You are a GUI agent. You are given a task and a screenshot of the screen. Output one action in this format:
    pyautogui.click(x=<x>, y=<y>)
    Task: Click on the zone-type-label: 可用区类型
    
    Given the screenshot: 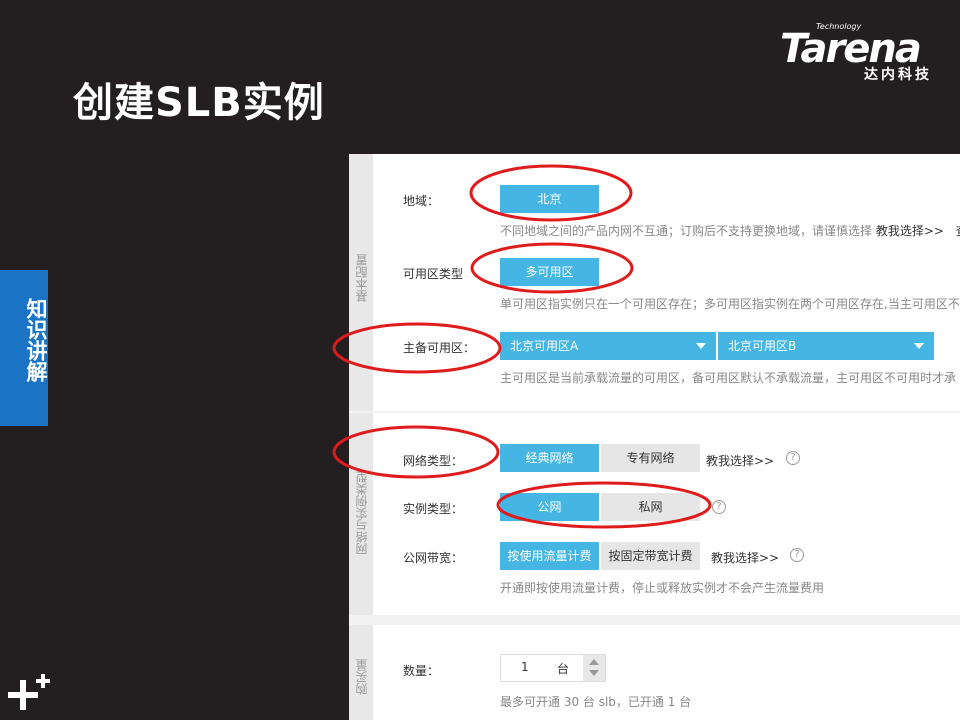 What is the action you would take?
    pyautogui.click(x=433, y=274)
    